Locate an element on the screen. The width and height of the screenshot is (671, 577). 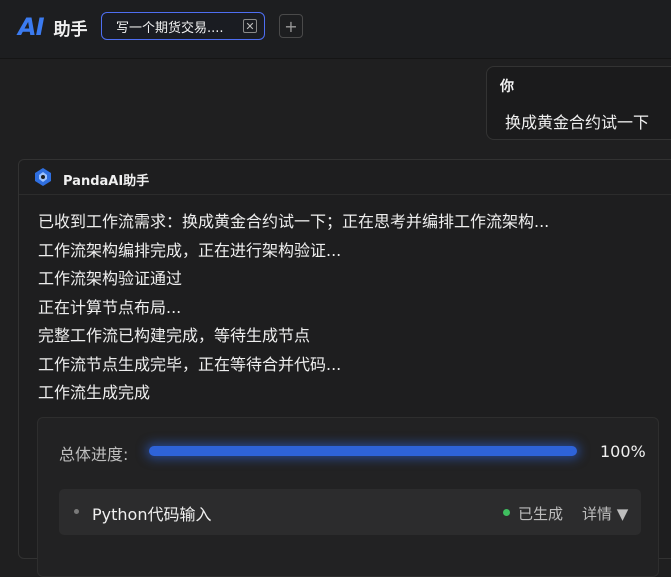
triangle-down-icon: ▼ is located at coordinates (622, 514).